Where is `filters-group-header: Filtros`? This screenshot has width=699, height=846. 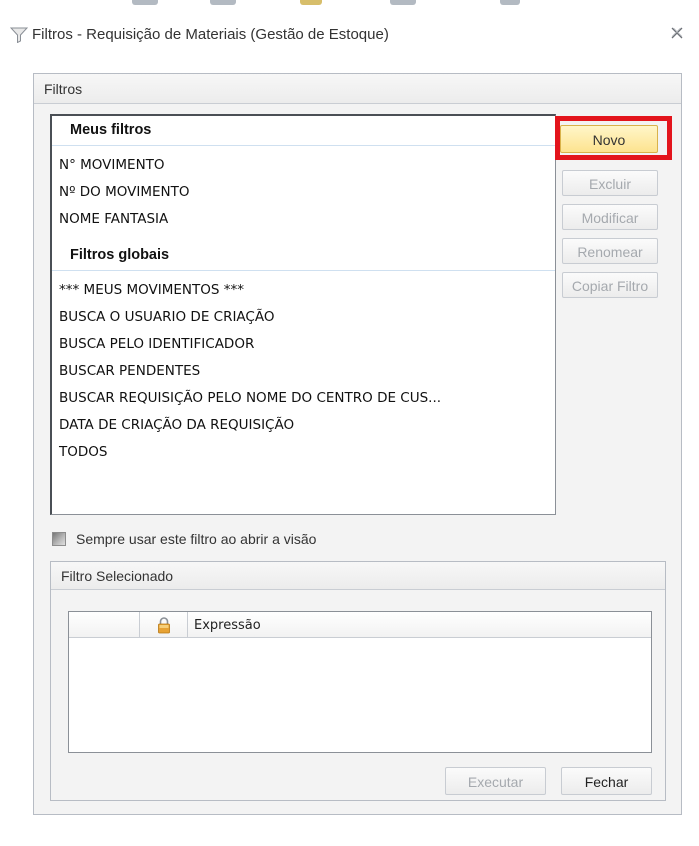 filters-group-header: Filtros is located at coordinates (357, 89).